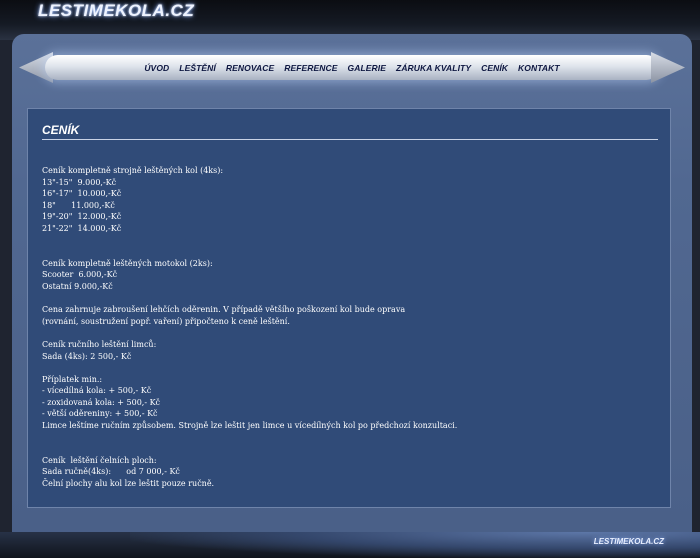  Describe the element at coordinates (61, 130) in the screenshot. I see `page-title: CENÍK` at that location.